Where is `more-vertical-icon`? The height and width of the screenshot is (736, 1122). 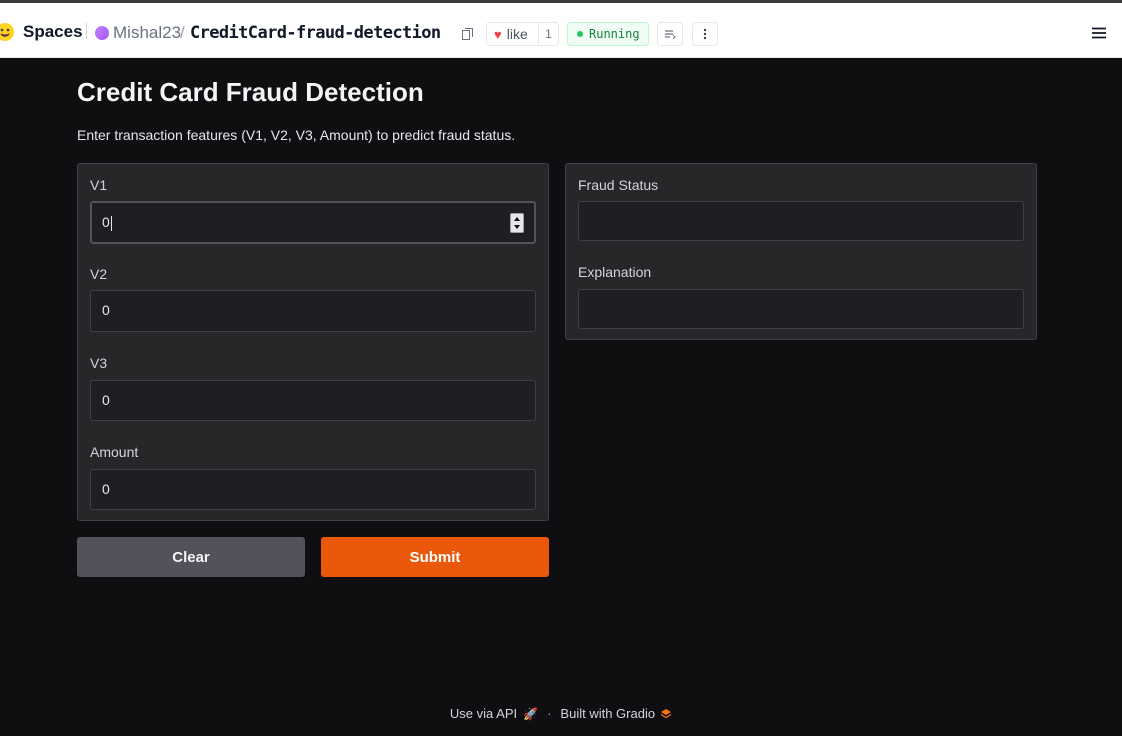
more-vertical-icon is located at coordinates (705, 34).